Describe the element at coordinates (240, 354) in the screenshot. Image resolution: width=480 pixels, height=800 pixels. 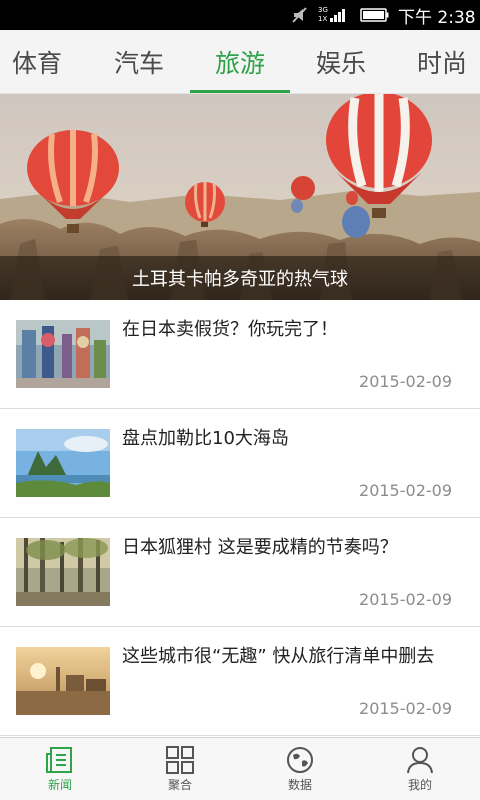
I see `news-item: 在日本卖假货？你玩完了！ 2015-02-09` at that location.